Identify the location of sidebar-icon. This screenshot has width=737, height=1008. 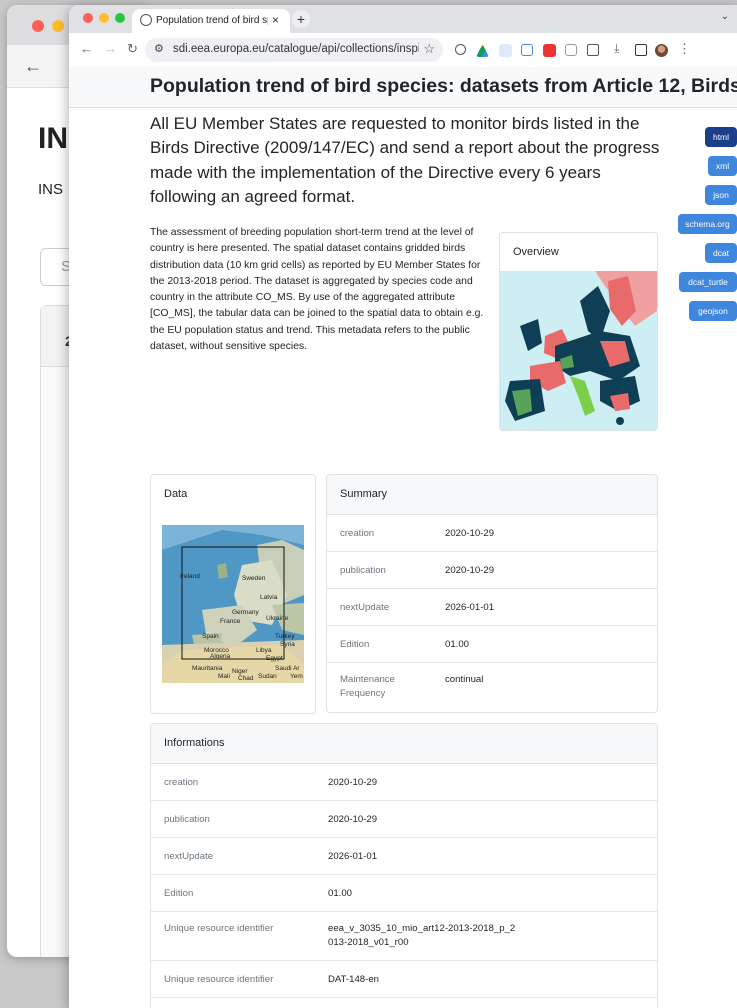
(641, 50).